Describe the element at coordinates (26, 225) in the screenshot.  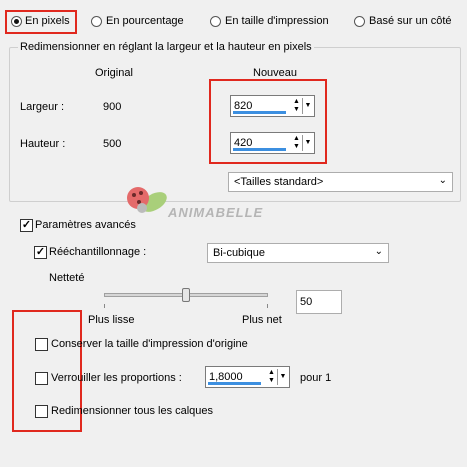
I see `advanced-settings-checkbox: ✓` at that location.